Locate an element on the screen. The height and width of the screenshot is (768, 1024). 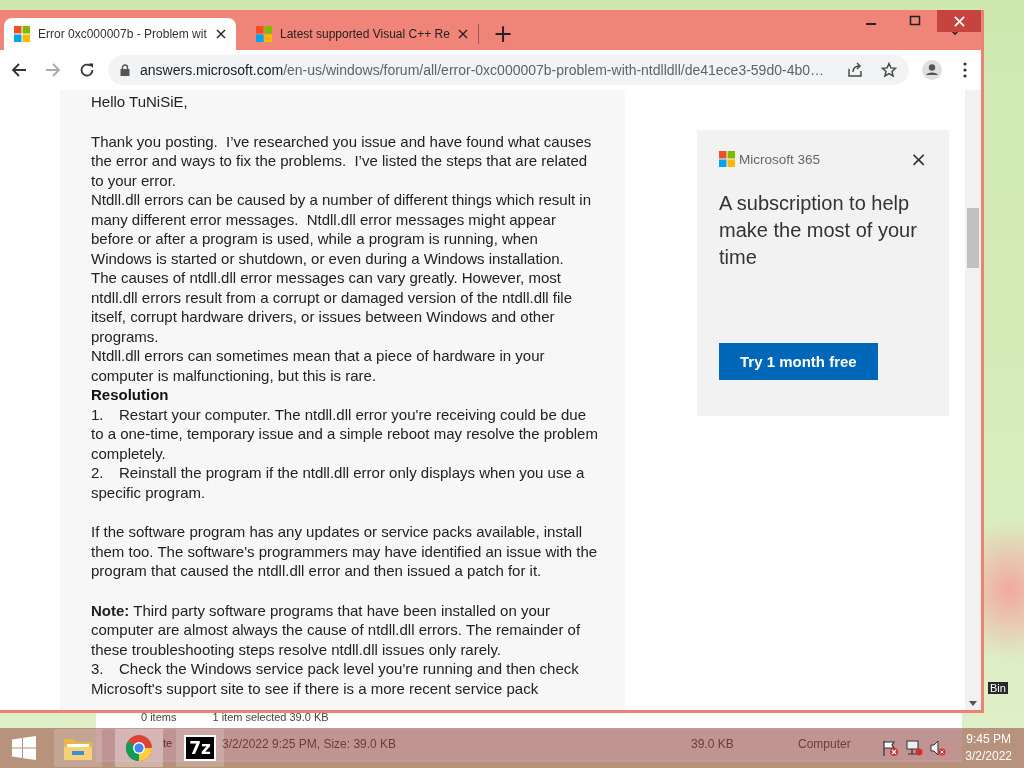
menu-icon is located at coordinates (965, 70).